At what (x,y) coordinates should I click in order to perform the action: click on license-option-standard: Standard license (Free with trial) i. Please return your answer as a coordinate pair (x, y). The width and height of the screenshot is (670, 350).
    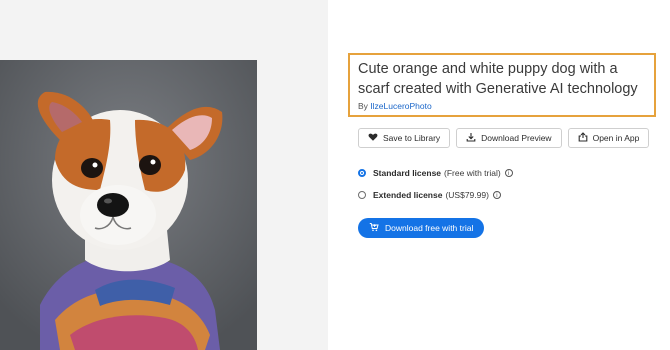
    Looking at the image, I should click on (508, 173).